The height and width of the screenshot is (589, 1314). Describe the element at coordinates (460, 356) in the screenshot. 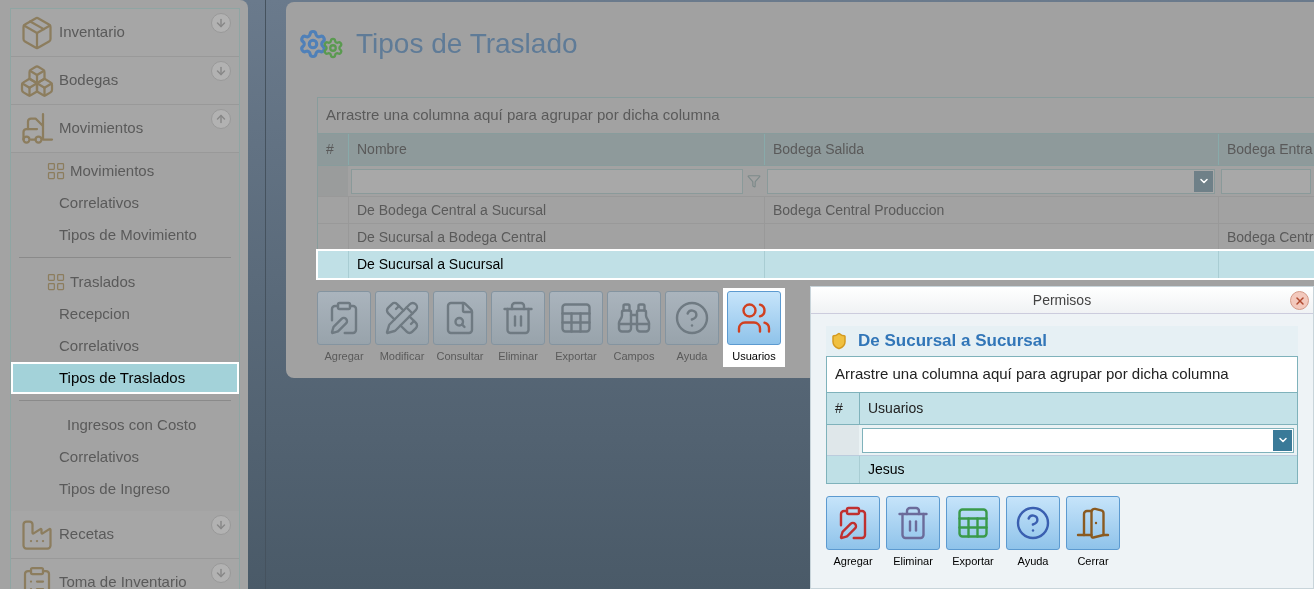

I see `button-label: Consultar` at that location.